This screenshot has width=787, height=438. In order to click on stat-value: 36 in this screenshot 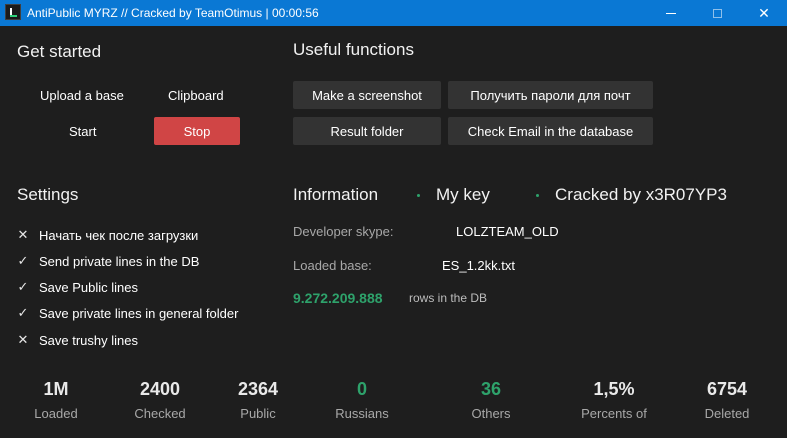, I will do `click(491, 389)`.